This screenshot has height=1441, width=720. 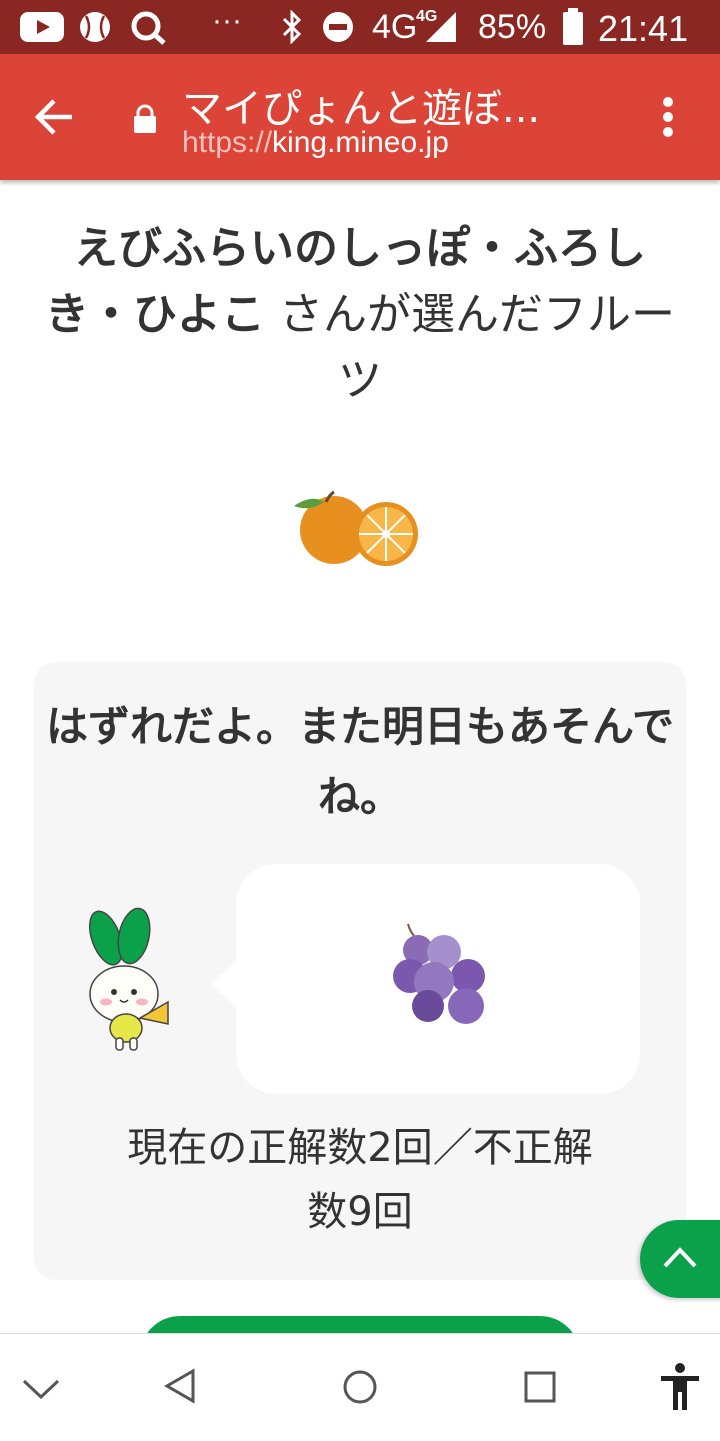 What do you see at coordinates (360, 1212) in the screenshot?
I see `score-line-2: 数9回` at bounding box center [360, 1212].